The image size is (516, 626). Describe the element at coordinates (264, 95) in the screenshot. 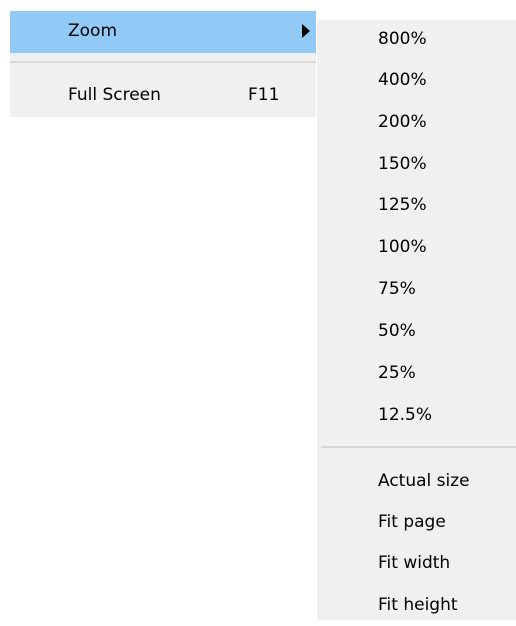

I see `shortcut-label: F11` at that location.